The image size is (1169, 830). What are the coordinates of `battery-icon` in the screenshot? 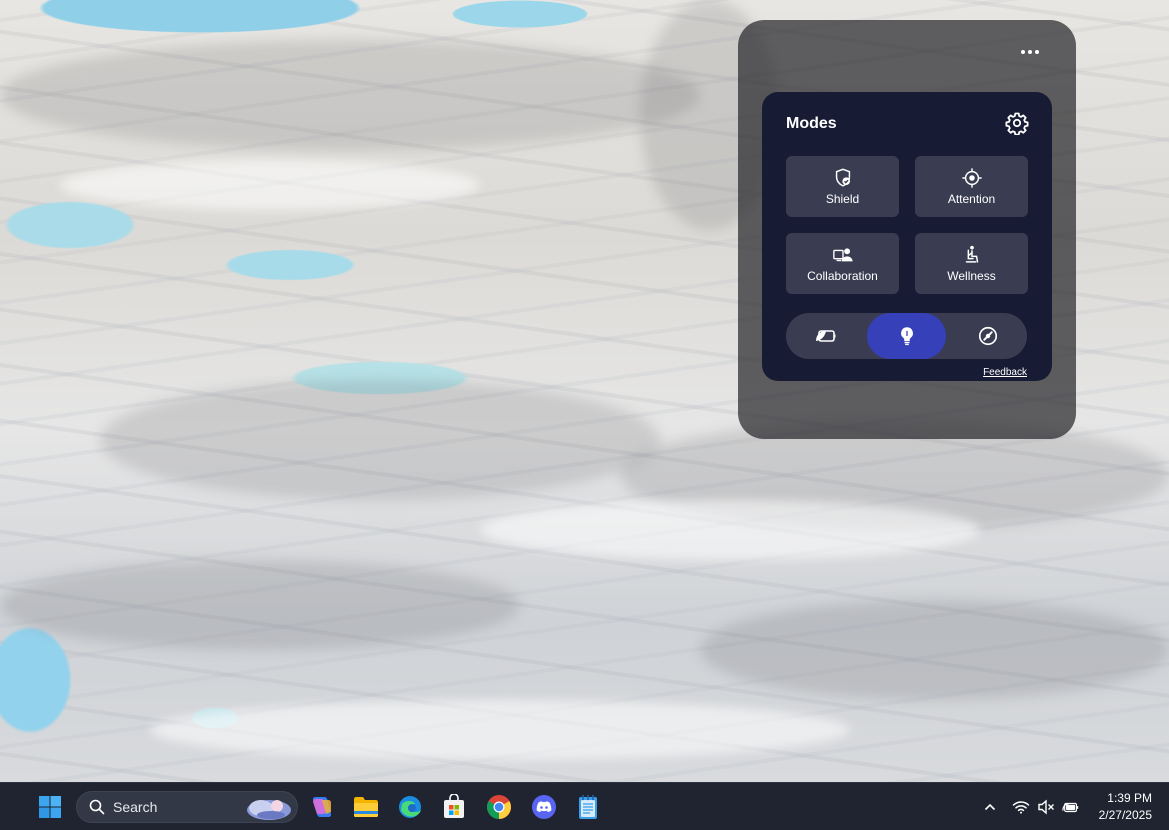 It's located at (1070, 807).